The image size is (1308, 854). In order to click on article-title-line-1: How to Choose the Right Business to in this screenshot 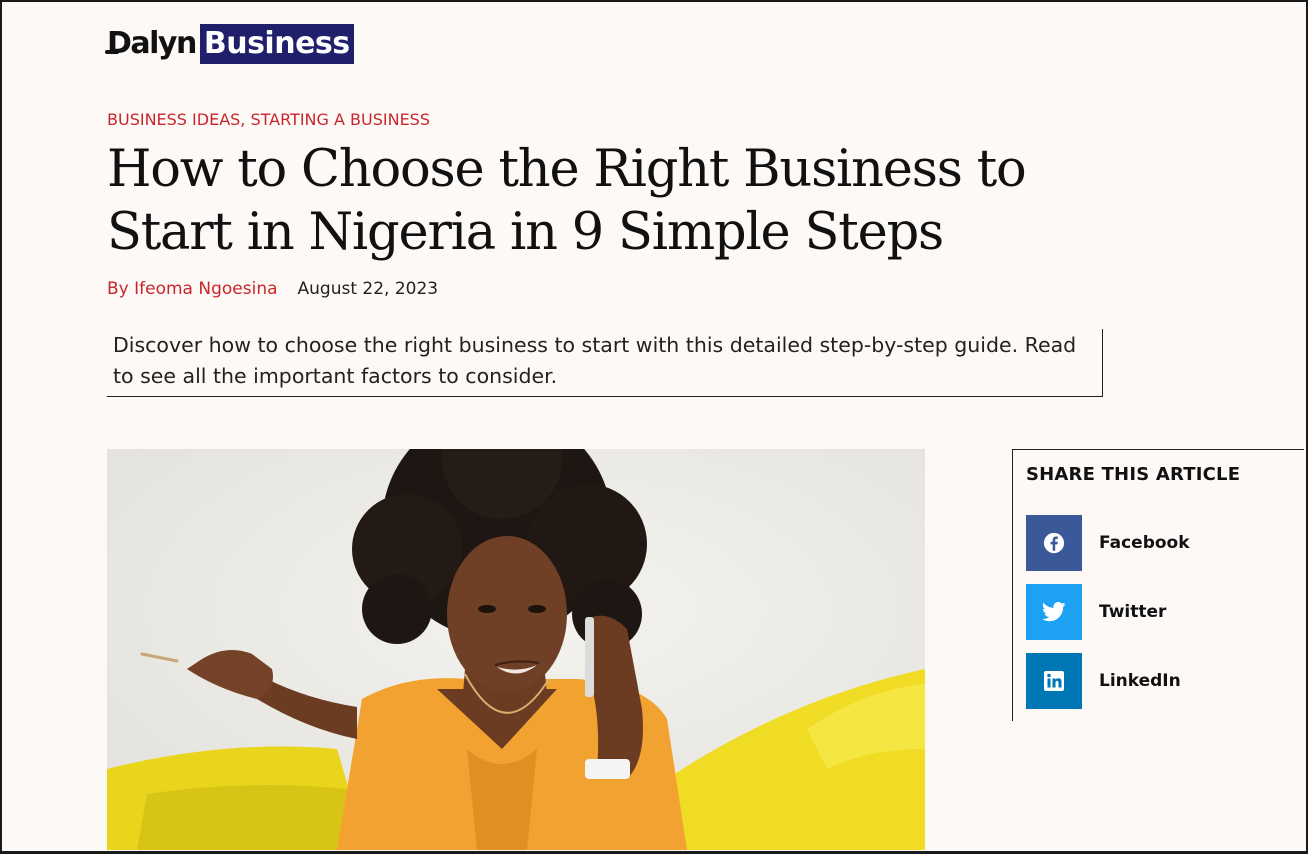, I will do `click(567, 169)`.